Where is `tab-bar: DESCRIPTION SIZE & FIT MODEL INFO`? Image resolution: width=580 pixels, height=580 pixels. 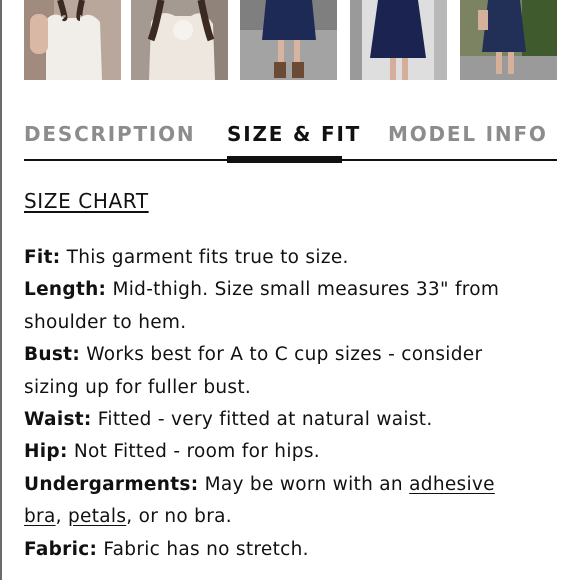 tab-bar: DESCRIPTION SIZE & FIT MODEL INFO is located at coordinates (290, 138).